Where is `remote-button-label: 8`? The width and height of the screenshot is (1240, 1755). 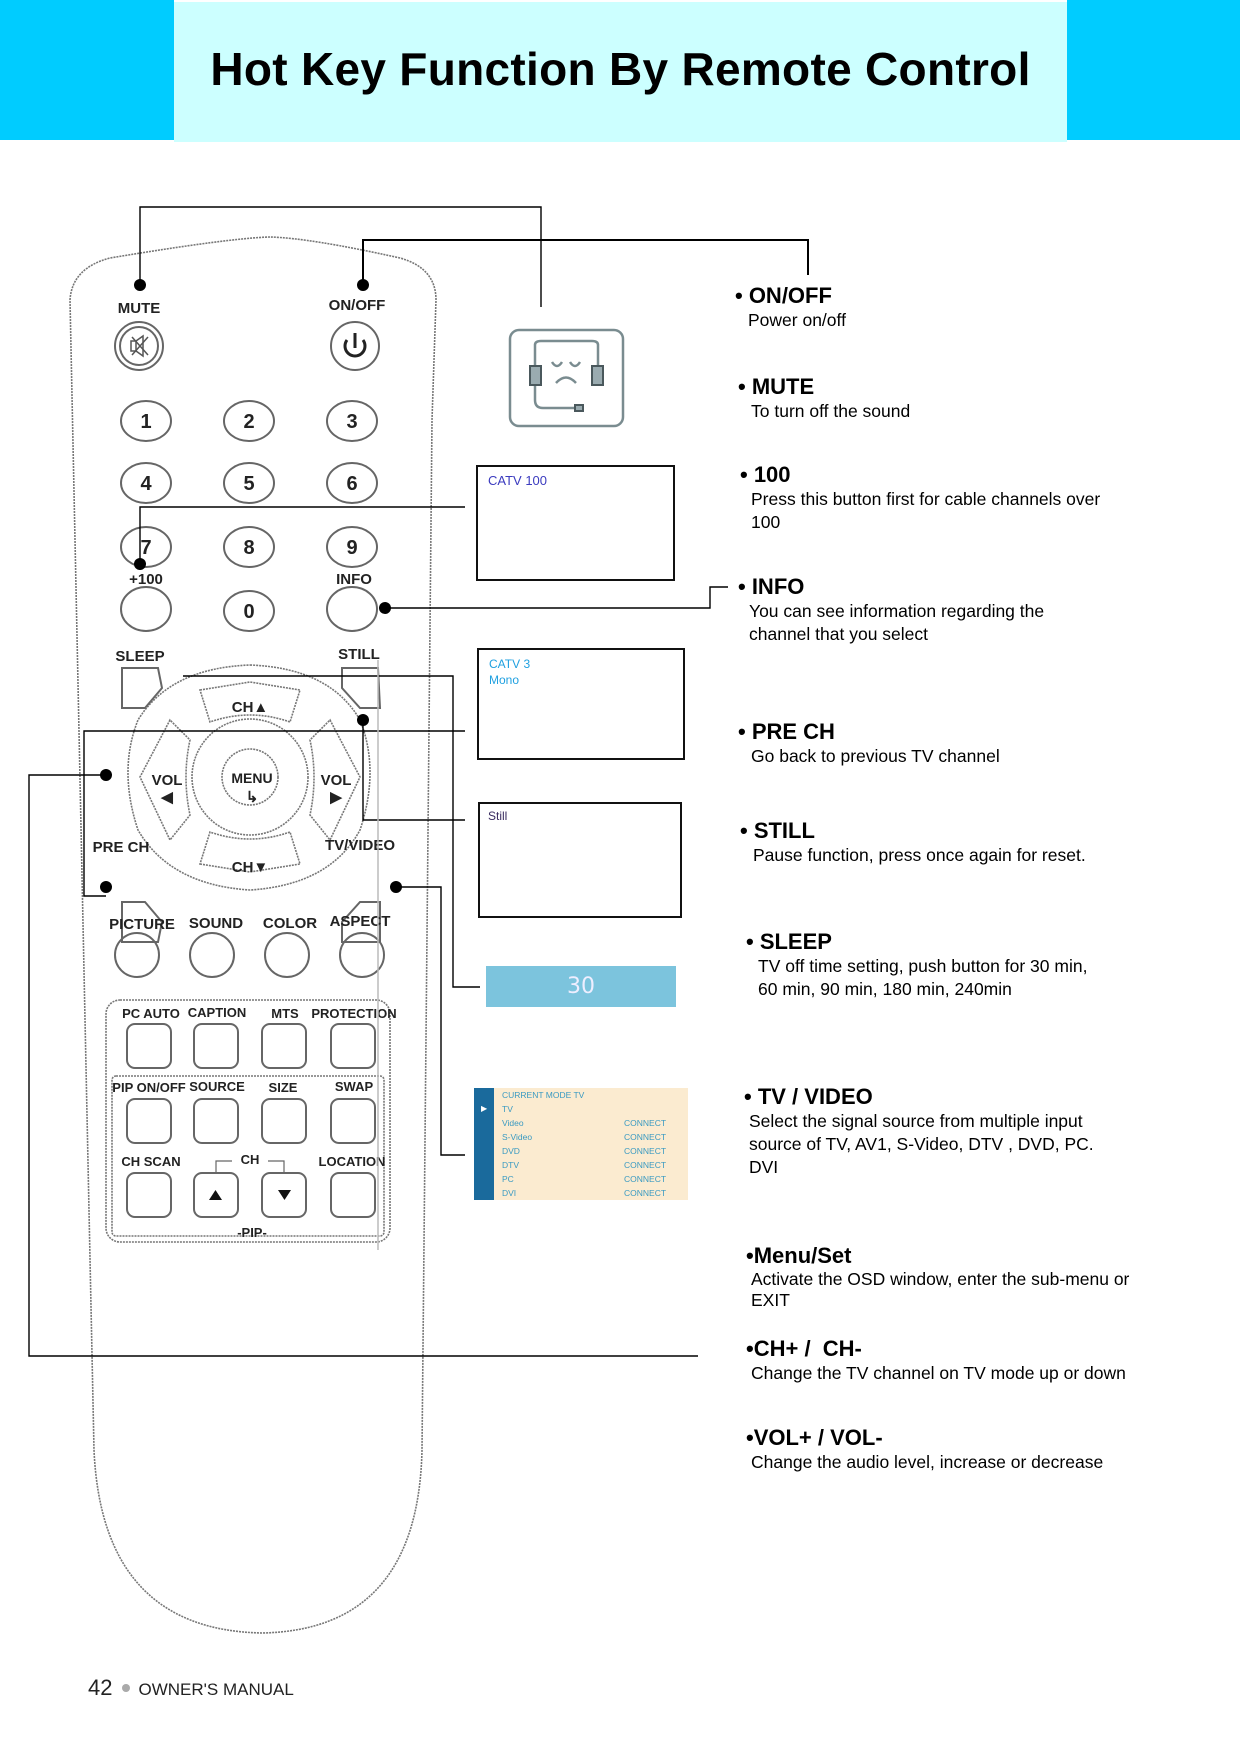 remote-button-label: 8 is located at coordinates (248, 548).